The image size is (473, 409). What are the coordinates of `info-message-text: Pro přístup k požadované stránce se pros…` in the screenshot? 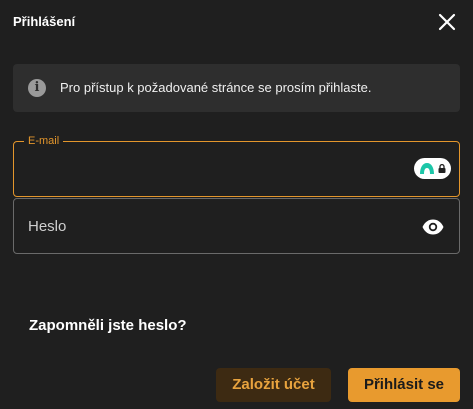 It's located at (216, 87).